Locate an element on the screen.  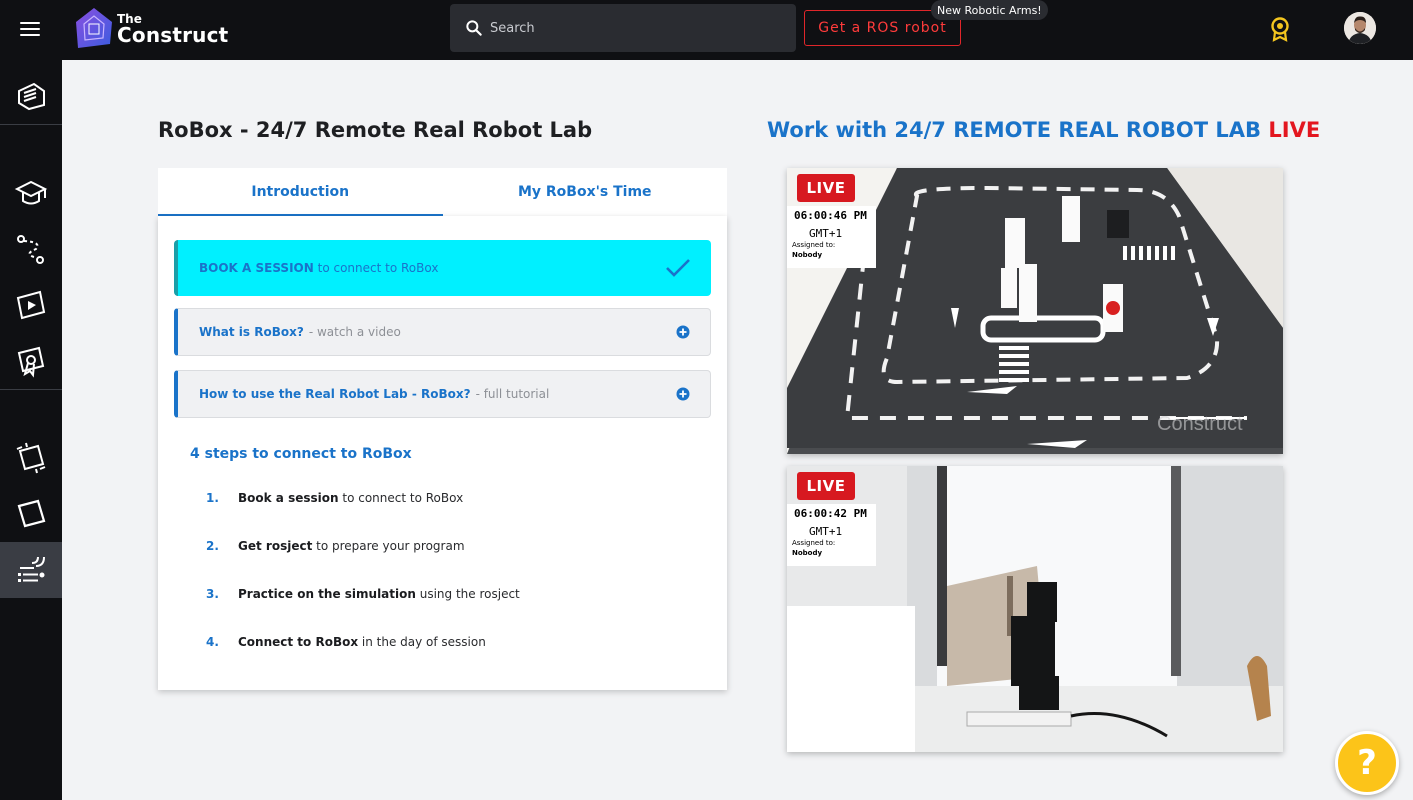
step-number: 3. is located at coordinates (212, 594).